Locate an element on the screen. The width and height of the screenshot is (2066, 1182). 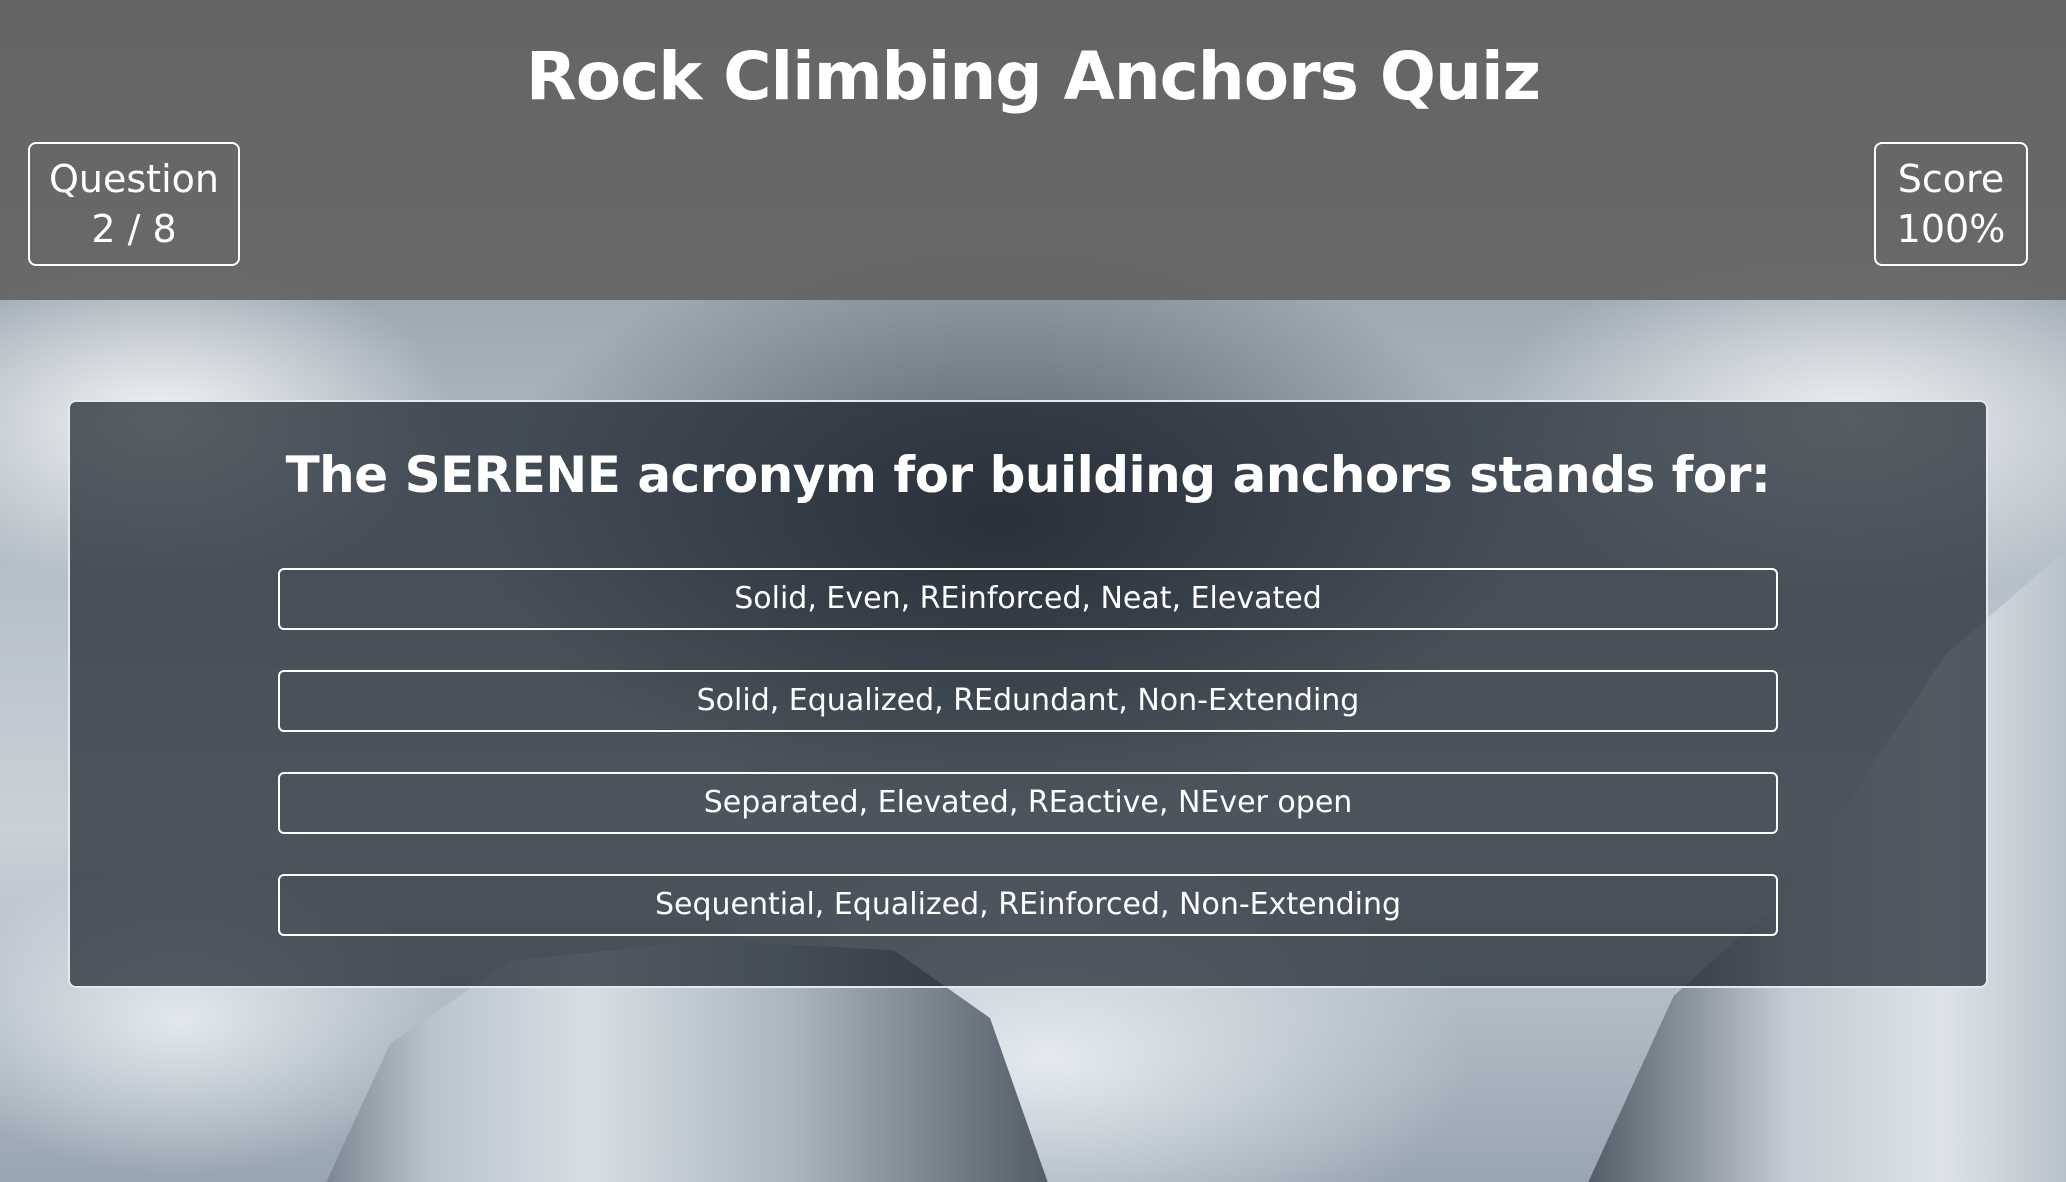
score-value: 100% is located at coordinates (1951, 229).